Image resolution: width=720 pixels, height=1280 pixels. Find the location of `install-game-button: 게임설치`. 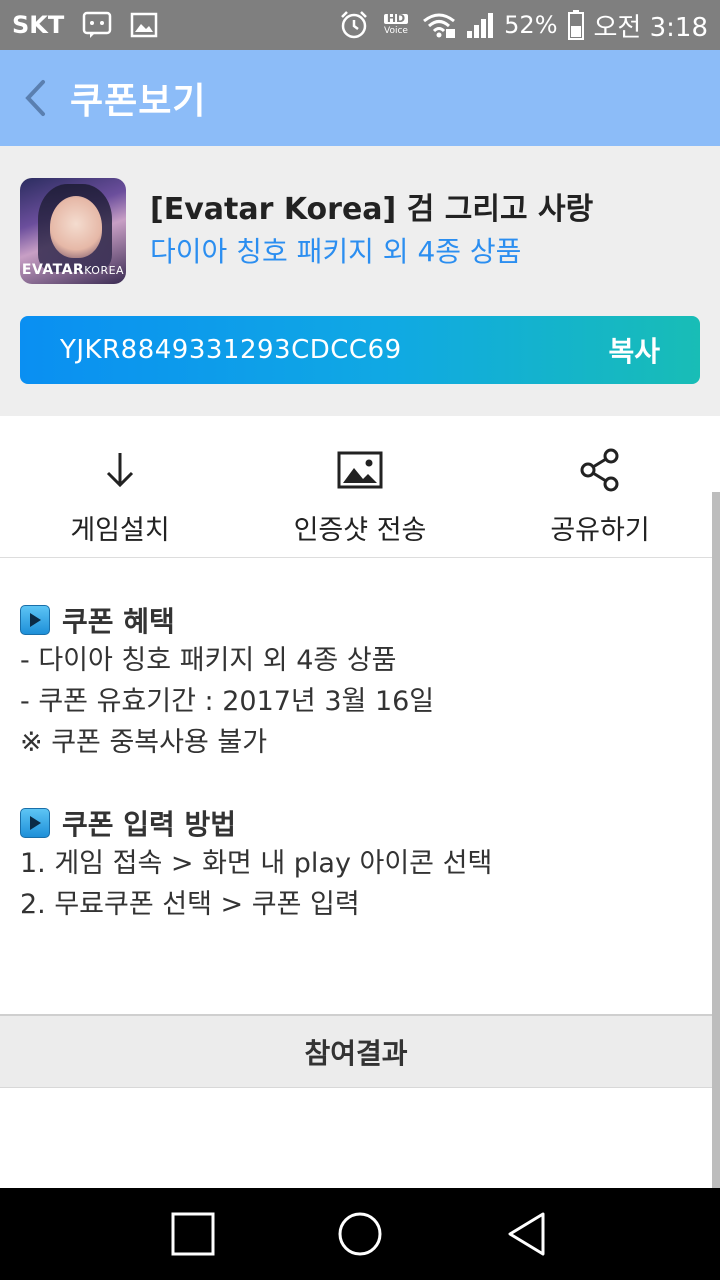

install-game-button: 게임설치 is located at coordinates (120, 486).